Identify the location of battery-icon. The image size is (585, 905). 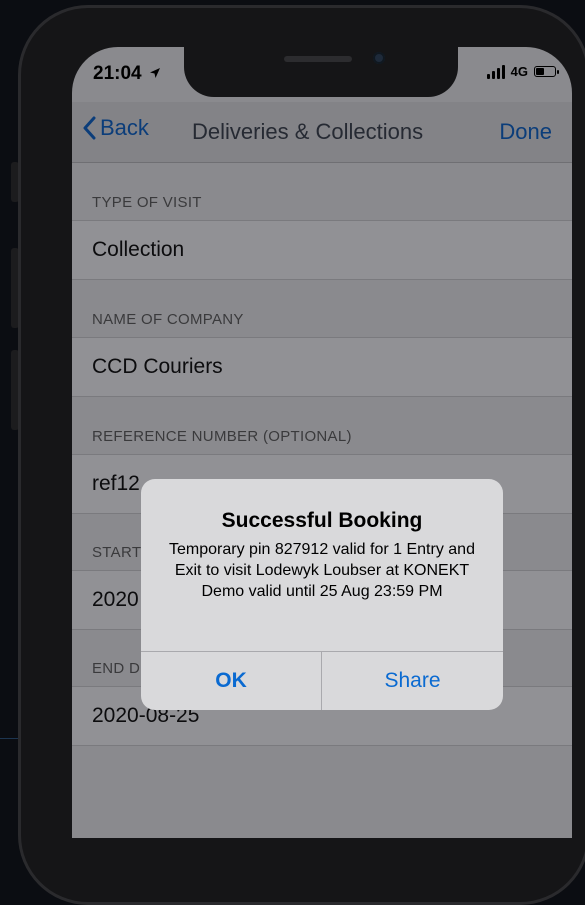
(546, 71).